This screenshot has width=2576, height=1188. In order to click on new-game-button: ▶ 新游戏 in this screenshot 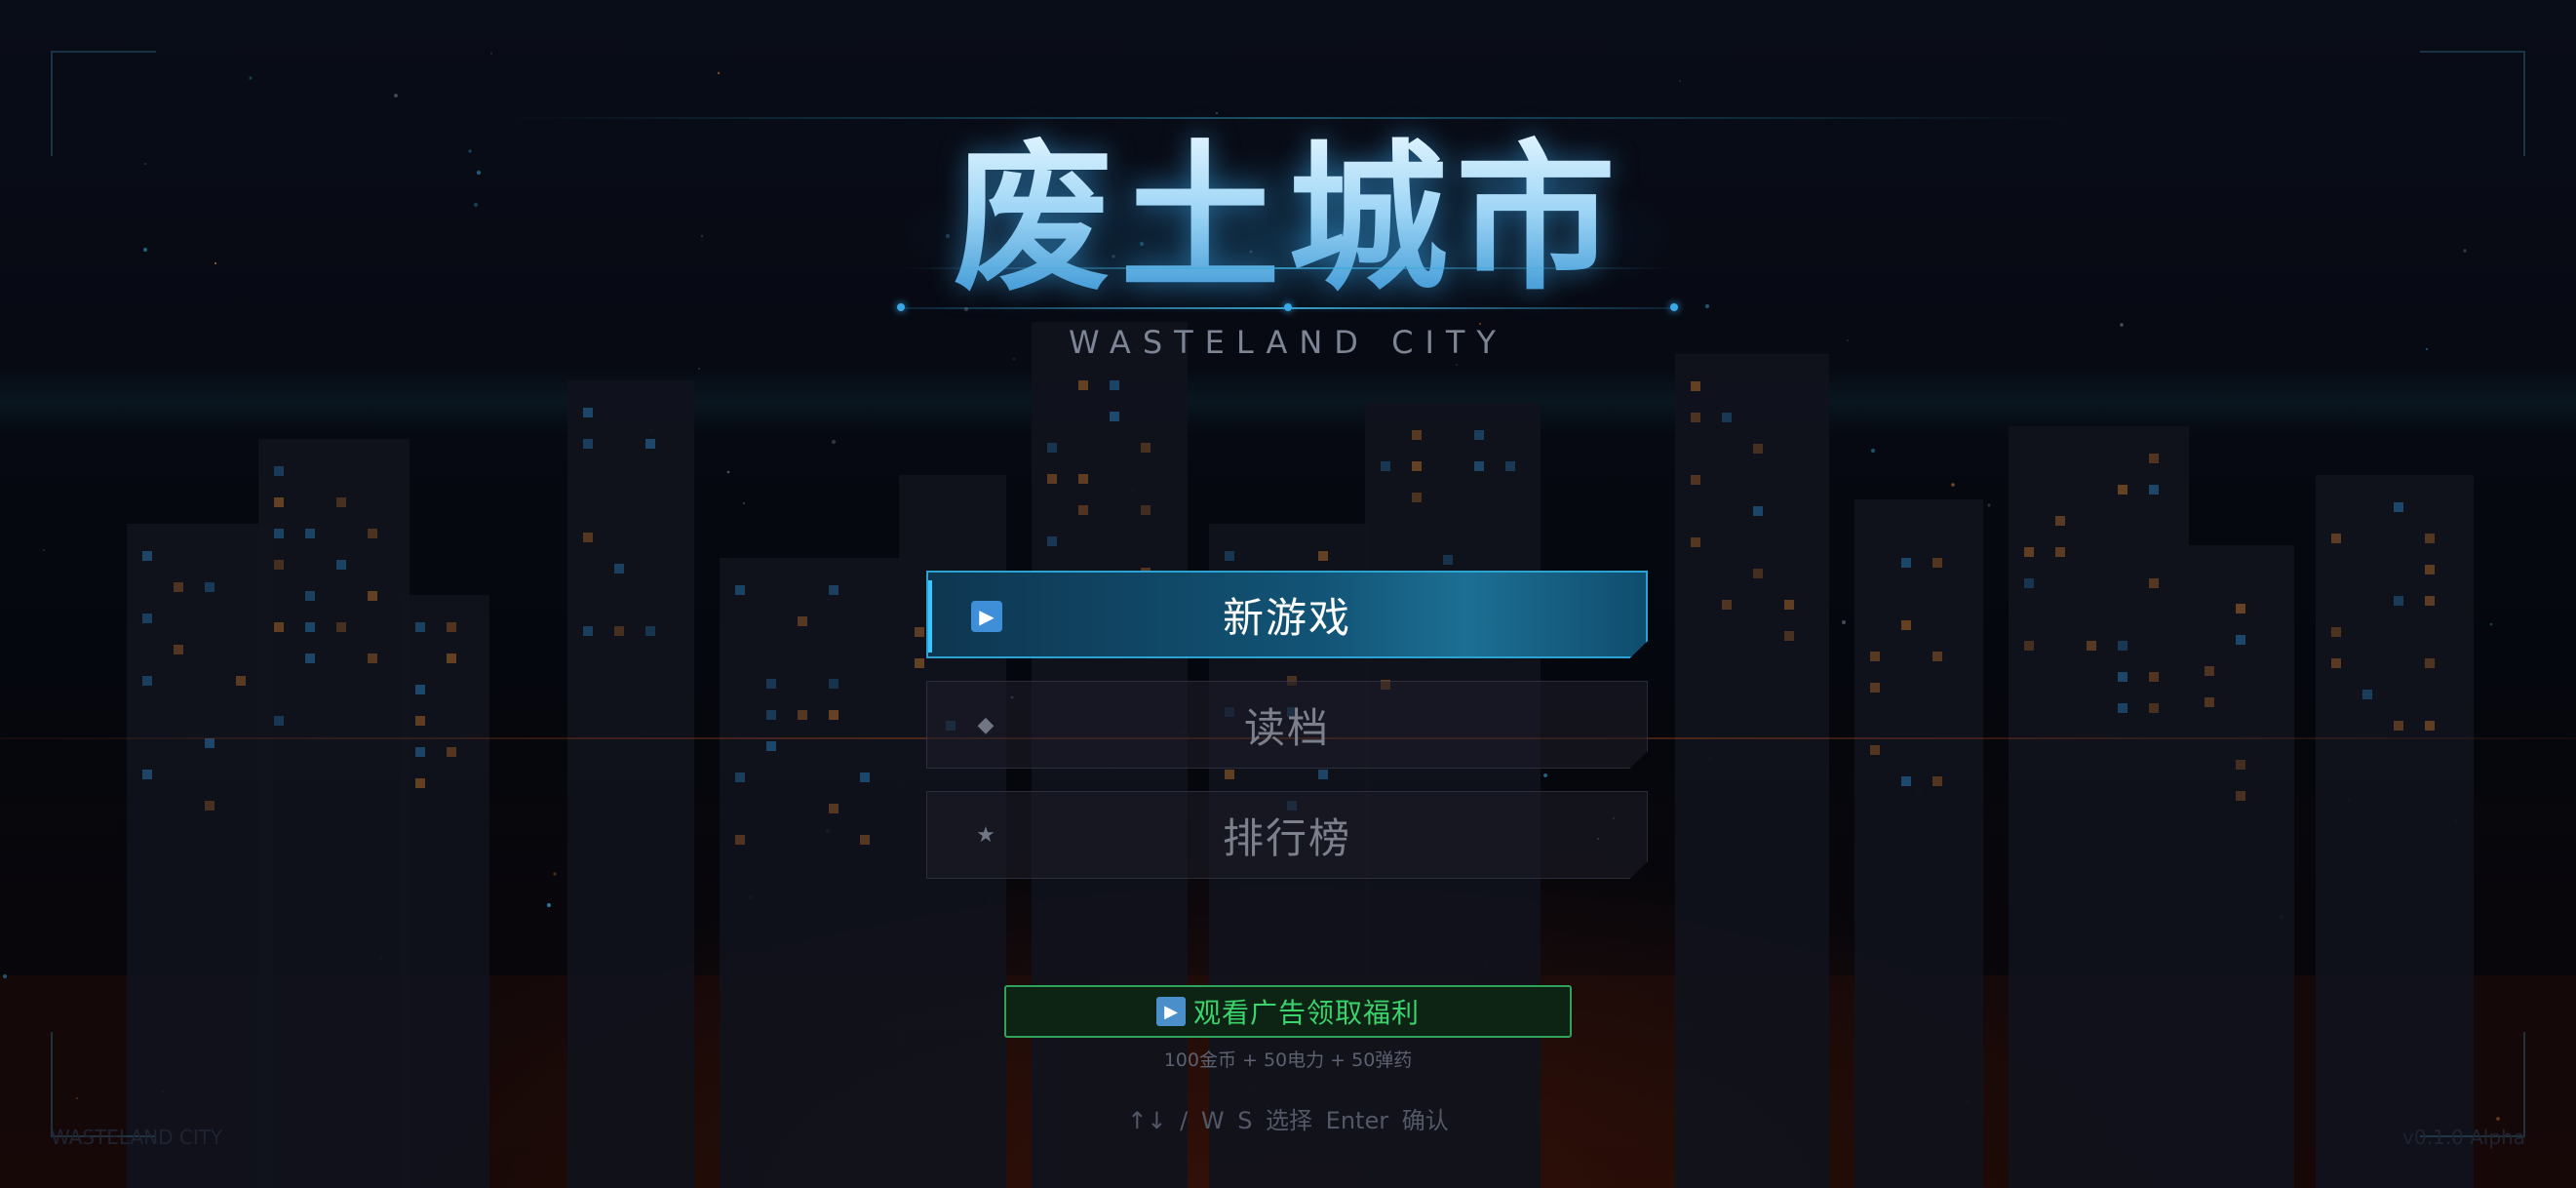, I will do `click(1287, 614)`.